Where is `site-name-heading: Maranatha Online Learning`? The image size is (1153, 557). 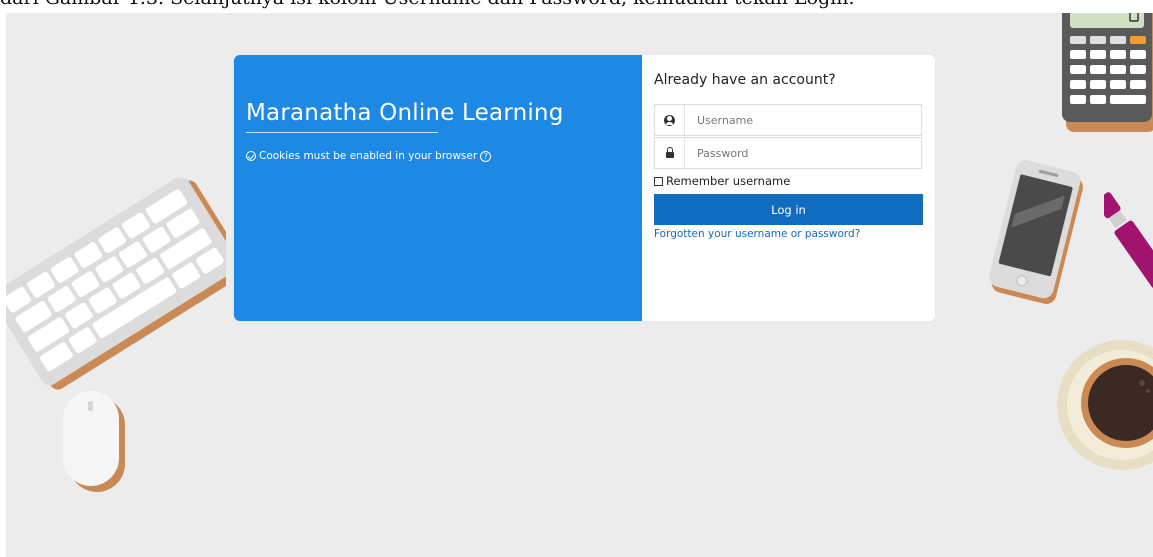
site-name-heading: Maranatha Online Learning is located at coordinates (405, 113).